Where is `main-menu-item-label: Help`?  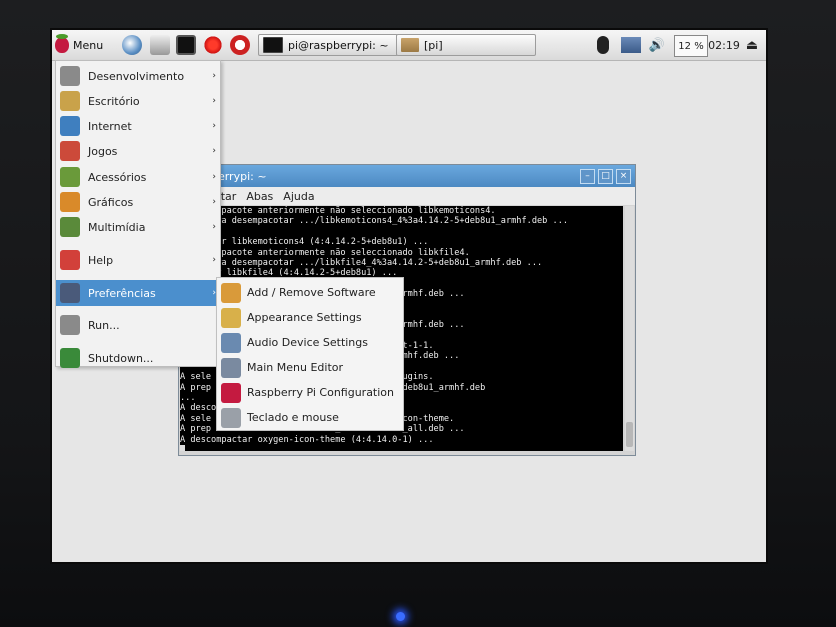 main-menu-item-label: Help is located at coordinates (101, 260).